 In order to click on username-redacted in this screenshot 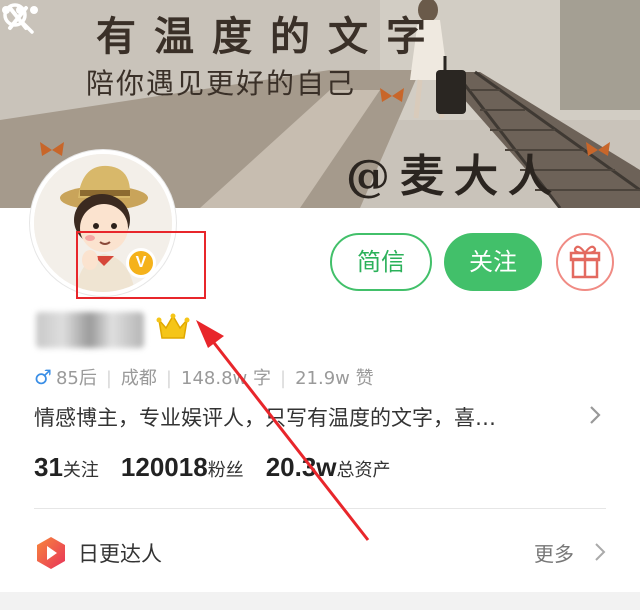, I will do `click(90, 330)`.